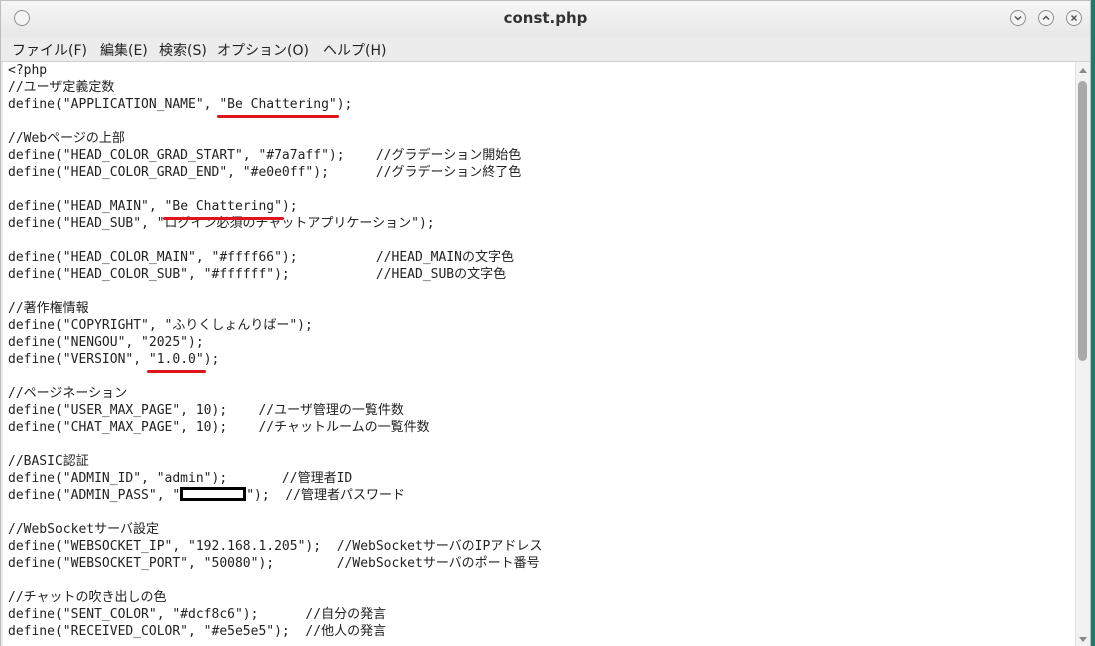 This screenshot has width=1095, height=646. I want to click on code-line: define("NENGOU", "2025");, so click(275, 342).